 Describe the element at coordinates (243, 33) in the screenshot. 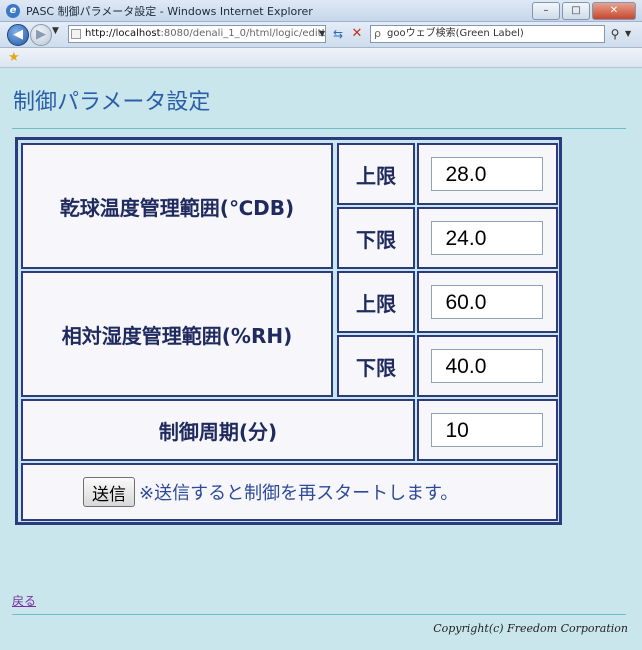

I see `url-rest: :8080/denali_1_0/html/logic/editLo` at that location.